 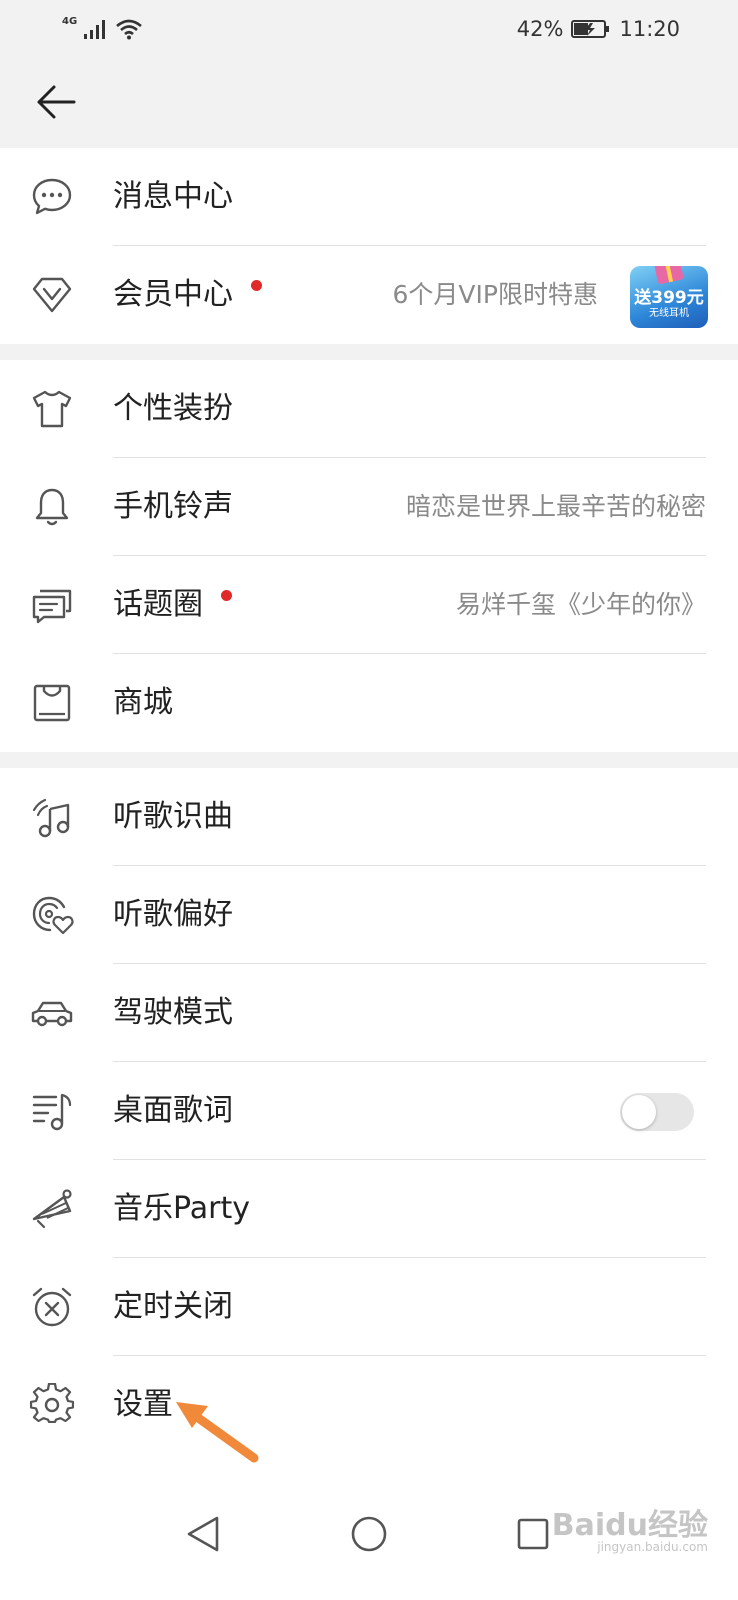 What do you see at coordinates (52, 1405) in the screenshot?
I see `gear-icon` at bounding box center [52, 1405].